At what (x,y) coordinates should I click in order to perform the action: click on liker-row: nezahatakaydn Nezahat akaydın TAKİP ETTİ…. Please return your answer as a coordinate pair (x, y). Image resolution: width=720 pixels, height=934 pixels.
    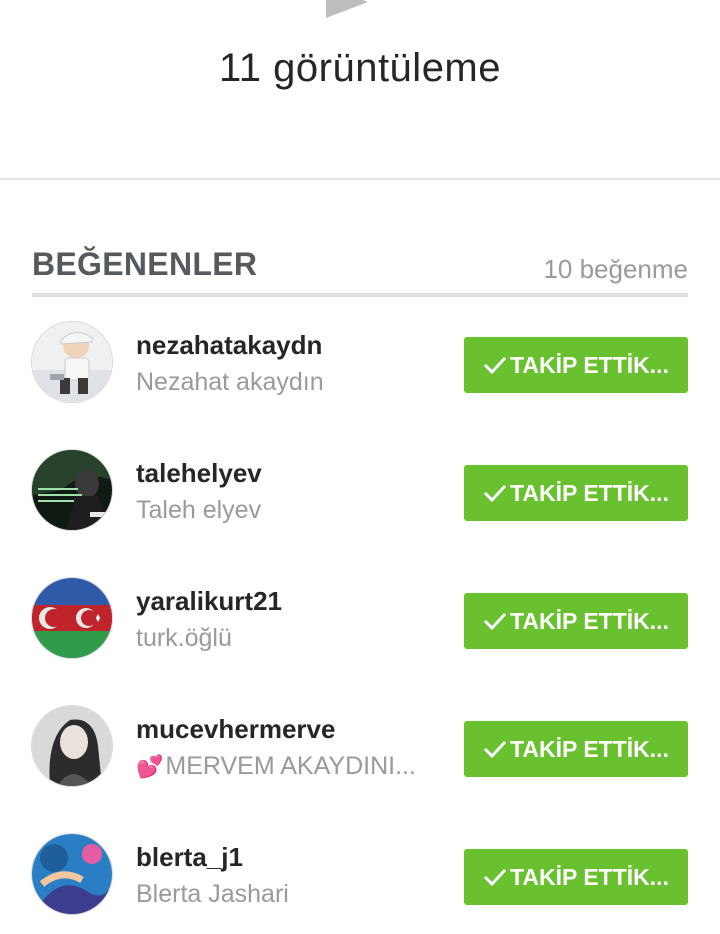
    Looking at the image, I should click on (360, 372).